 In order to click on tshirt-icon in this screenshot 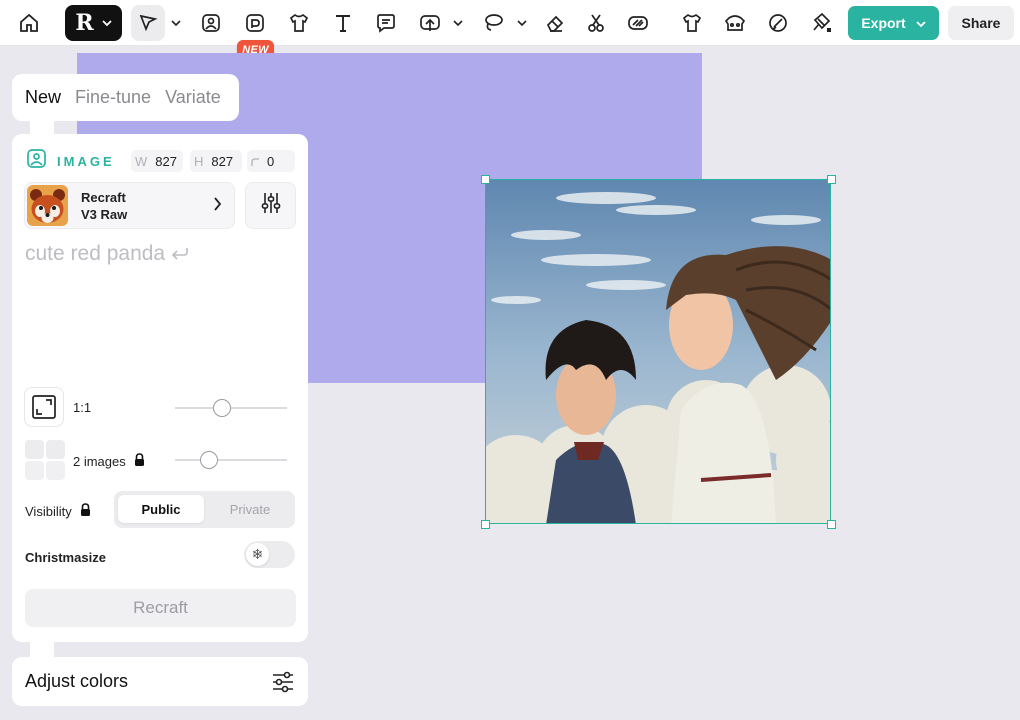, I will do `click(692, 23)`.